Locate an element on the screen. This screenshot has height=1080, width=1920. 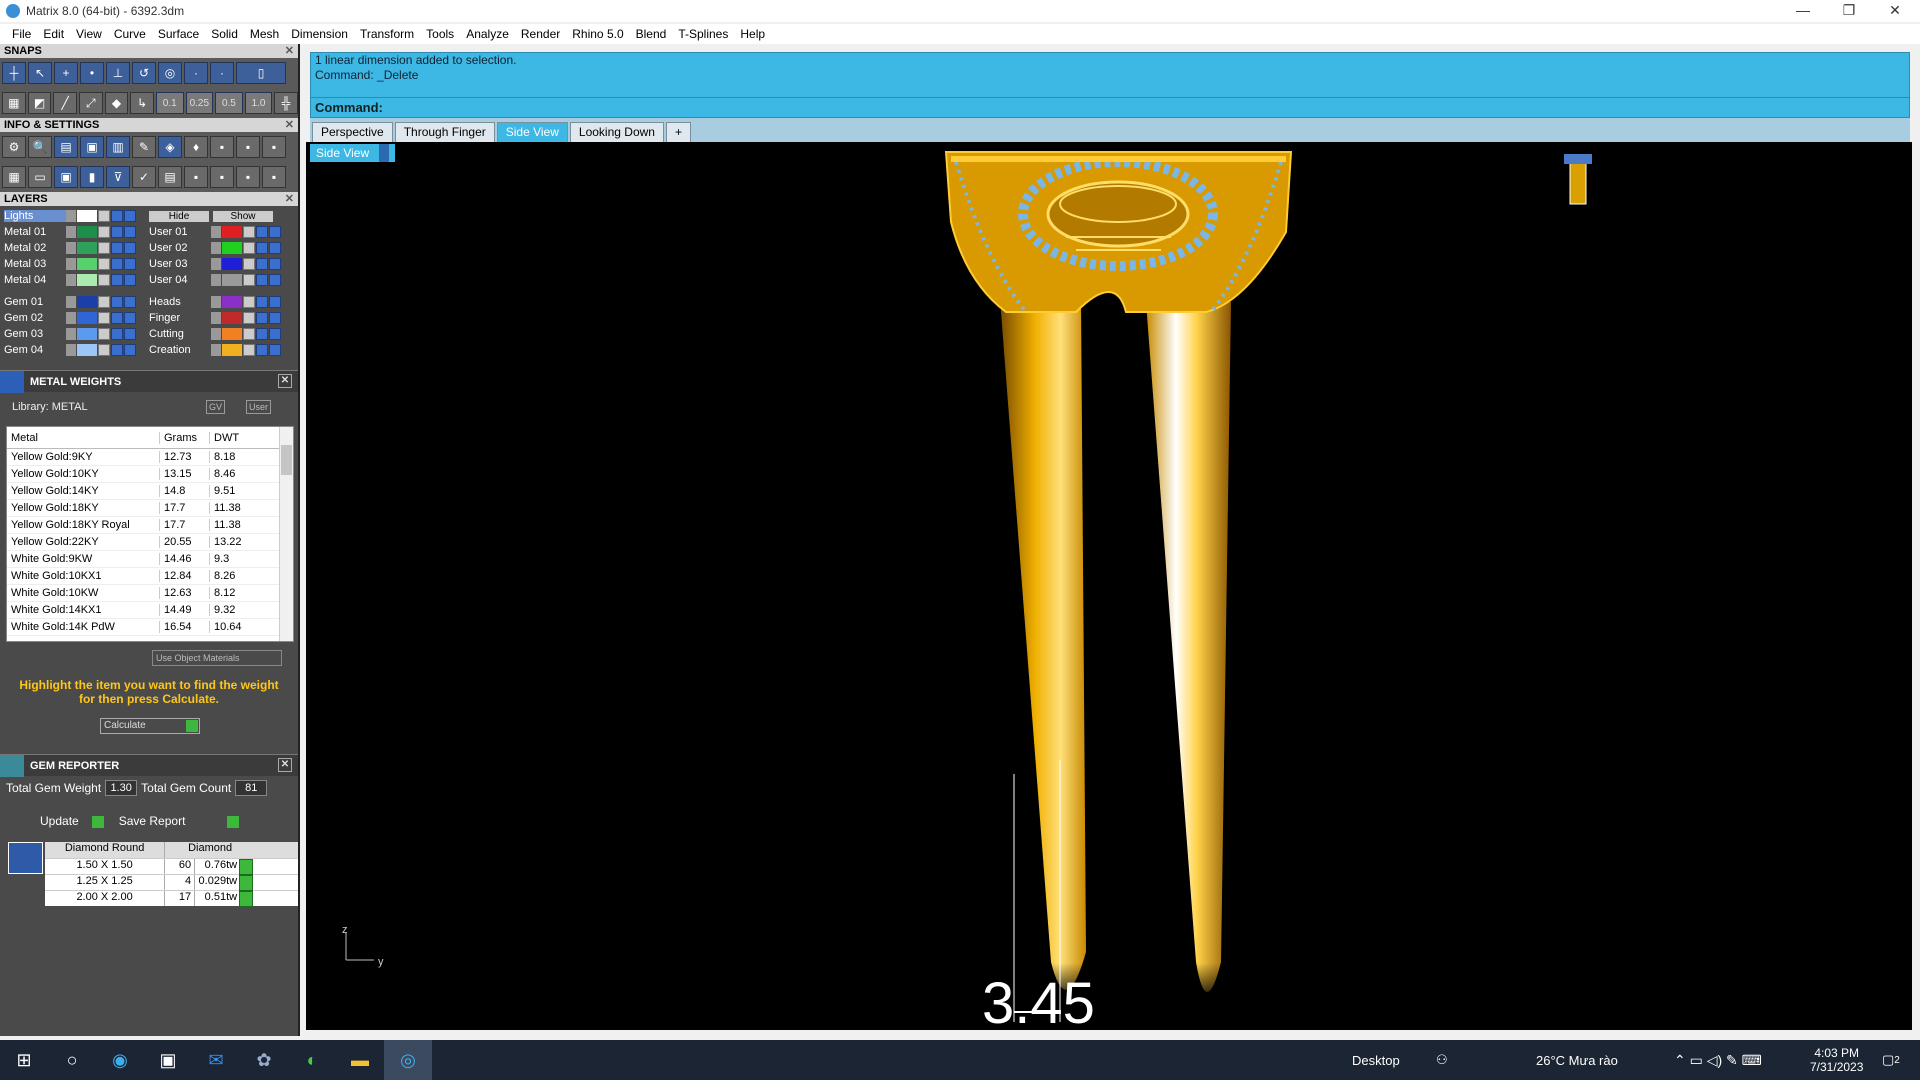
box-icon: ▣ is located at coordinates (66, 177).